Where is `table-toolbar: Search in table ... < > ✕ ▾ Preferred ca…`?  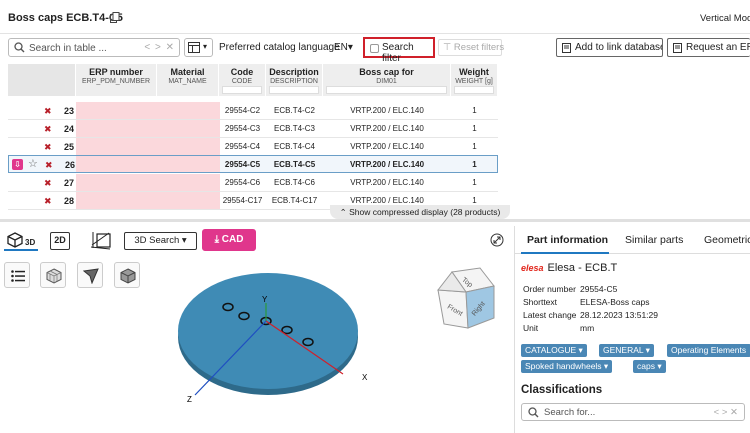 table-toolbar: Search in table ... < > ✕ ▾ Preferred ca… is located at coordinates (375, 50).